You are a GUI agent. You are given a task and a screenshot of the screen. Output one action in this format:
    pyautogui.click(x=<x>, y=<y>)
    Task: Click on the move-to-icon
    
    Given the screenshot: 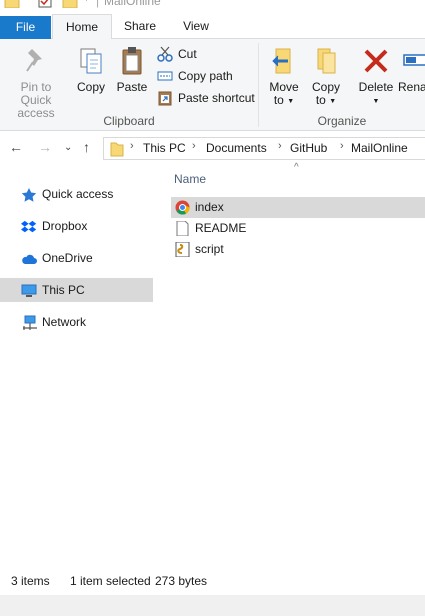 What is the action you would take?
    pyautogui.click(x=281, y=61)
    